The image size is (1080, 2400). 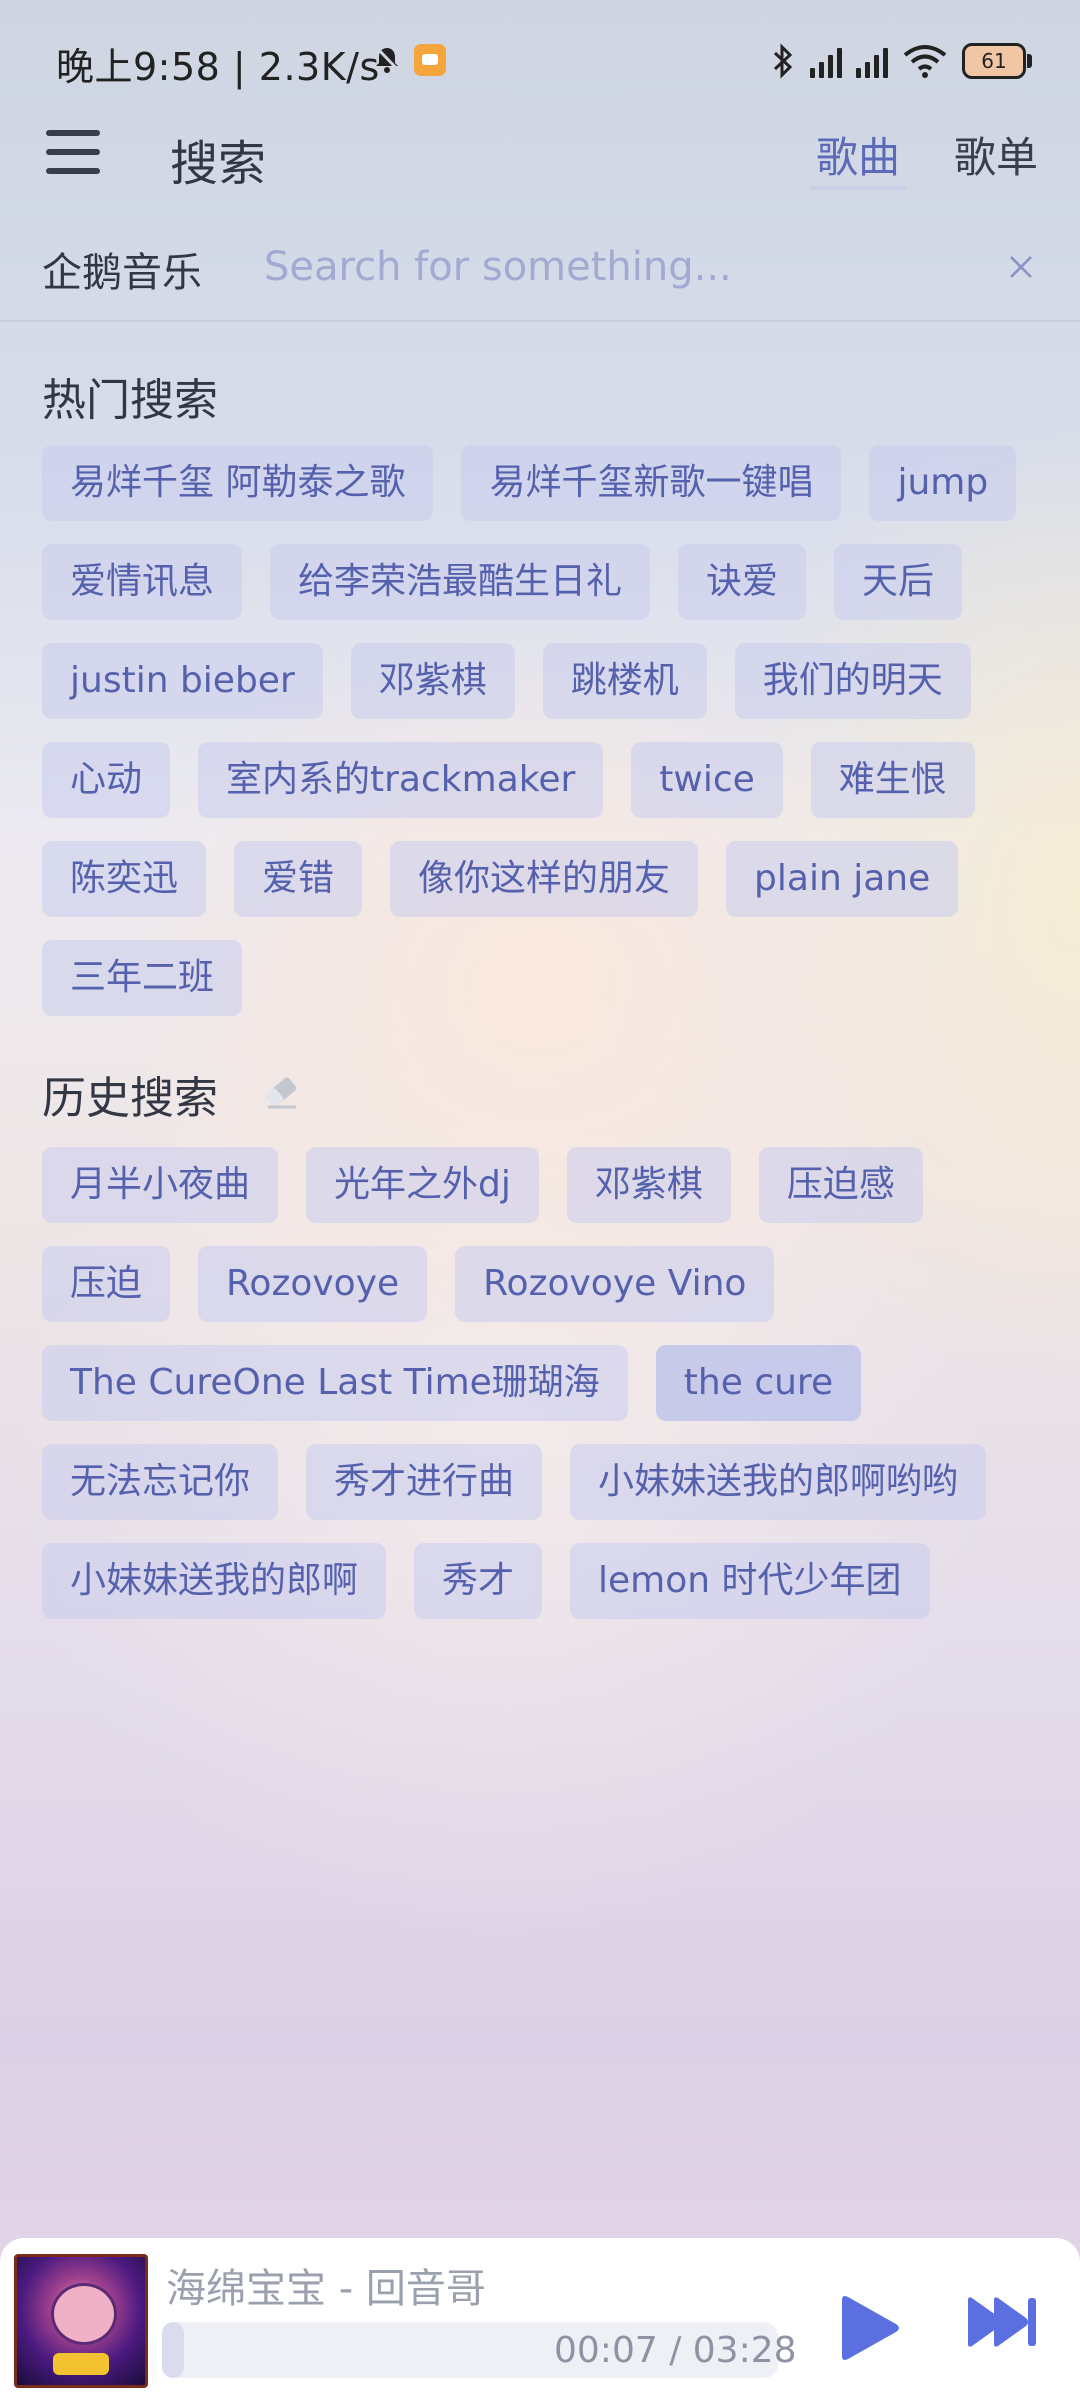 What do you see at coordinates (422, 1185) in the screenshot?
I see `history-search-chip: 光年之外dj` at bounding box center [422, 1185].